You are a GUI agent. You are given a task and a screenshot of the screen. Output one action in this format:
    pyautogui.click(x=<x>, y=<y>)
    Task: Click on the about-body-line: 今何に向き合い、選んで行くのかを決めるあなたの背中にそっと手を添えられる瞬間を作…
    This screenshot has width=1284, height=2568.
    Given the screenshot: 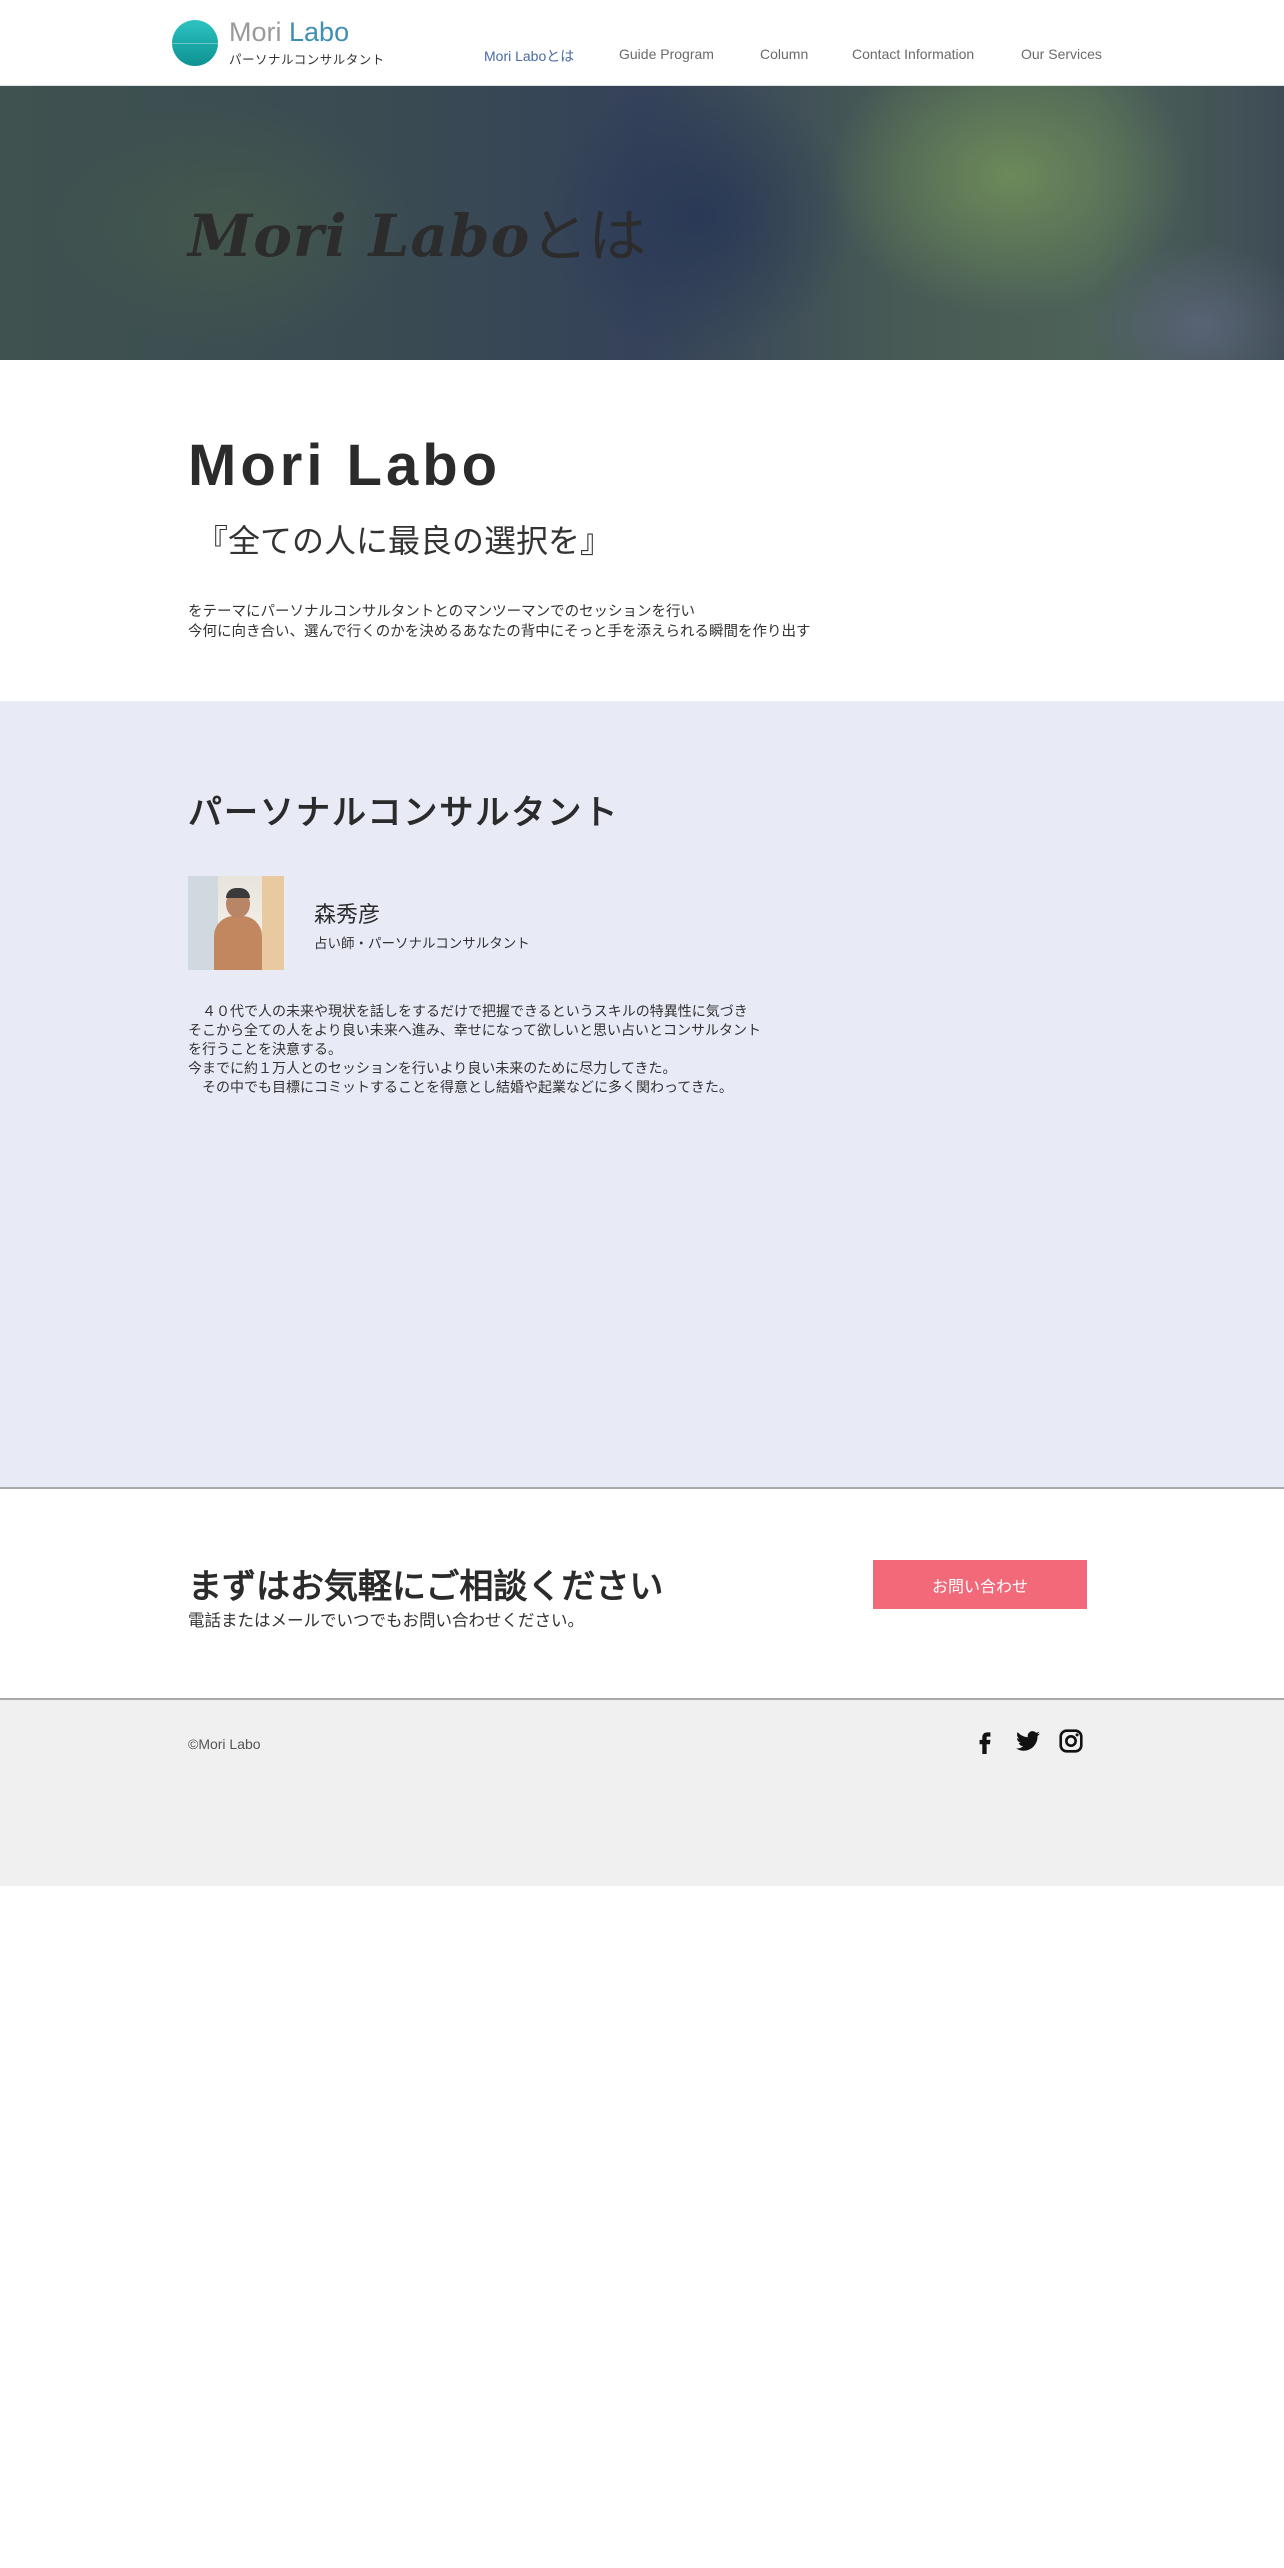 What is the action you would take?
    pyautogui.click(x=499, y=632)
    